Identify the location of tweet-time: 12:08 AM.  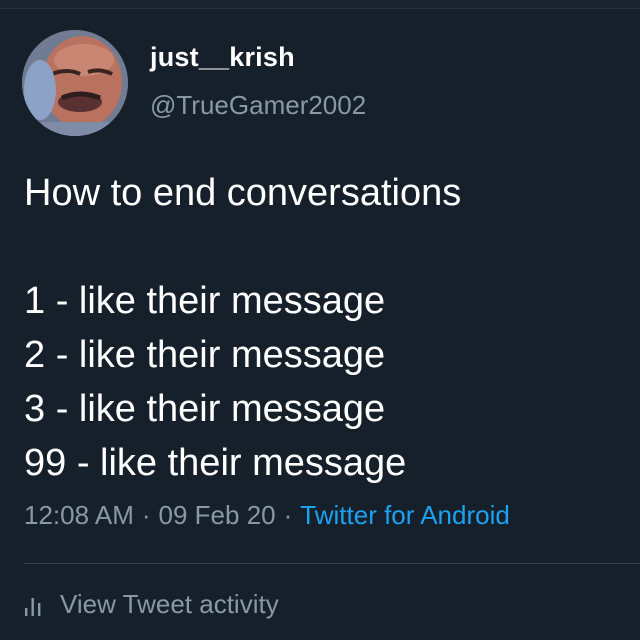
(79, 515).